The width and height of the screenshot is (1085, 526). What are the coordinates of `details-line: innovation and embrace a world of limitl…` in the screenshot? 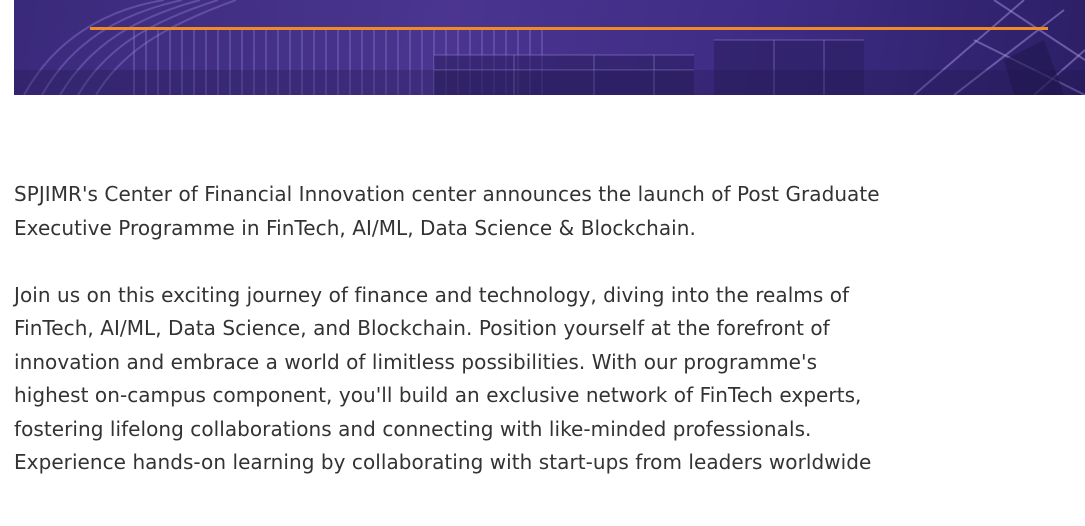 It's located at (416, 361).